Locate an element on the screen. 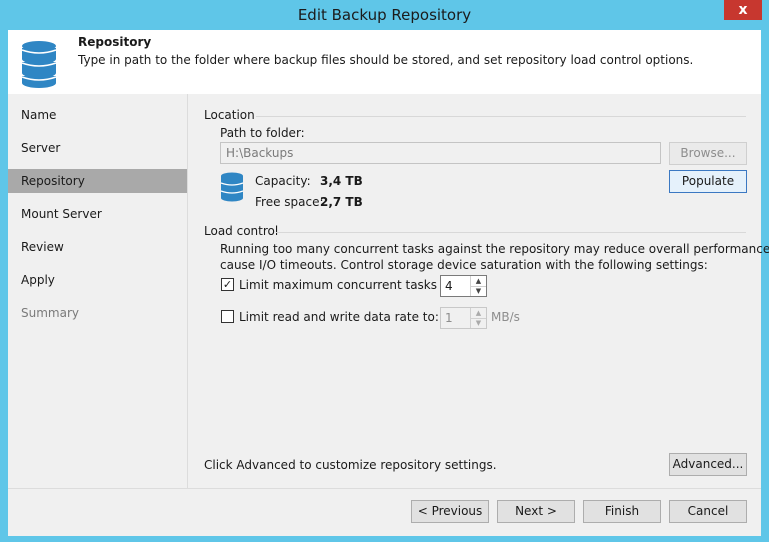 This screenshot has width=769, height=542. limit-tasks-stepper: 4 ▲ ▼ is located at coordinates (463, 286).